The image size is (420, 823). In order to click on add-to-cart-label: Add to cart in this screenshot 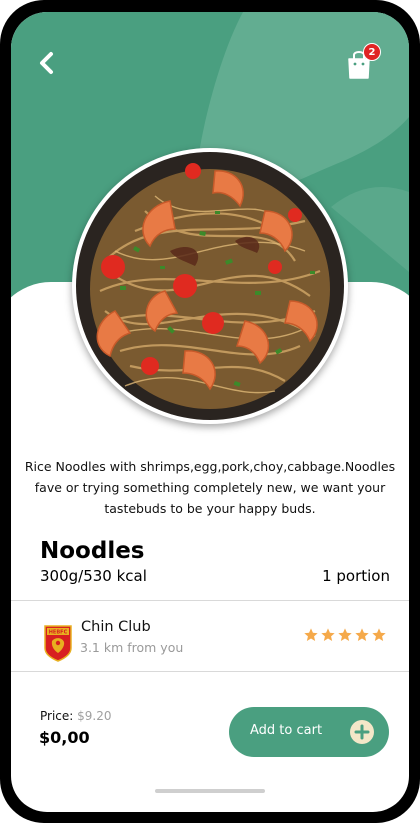, I will do `click(286, 730)`.